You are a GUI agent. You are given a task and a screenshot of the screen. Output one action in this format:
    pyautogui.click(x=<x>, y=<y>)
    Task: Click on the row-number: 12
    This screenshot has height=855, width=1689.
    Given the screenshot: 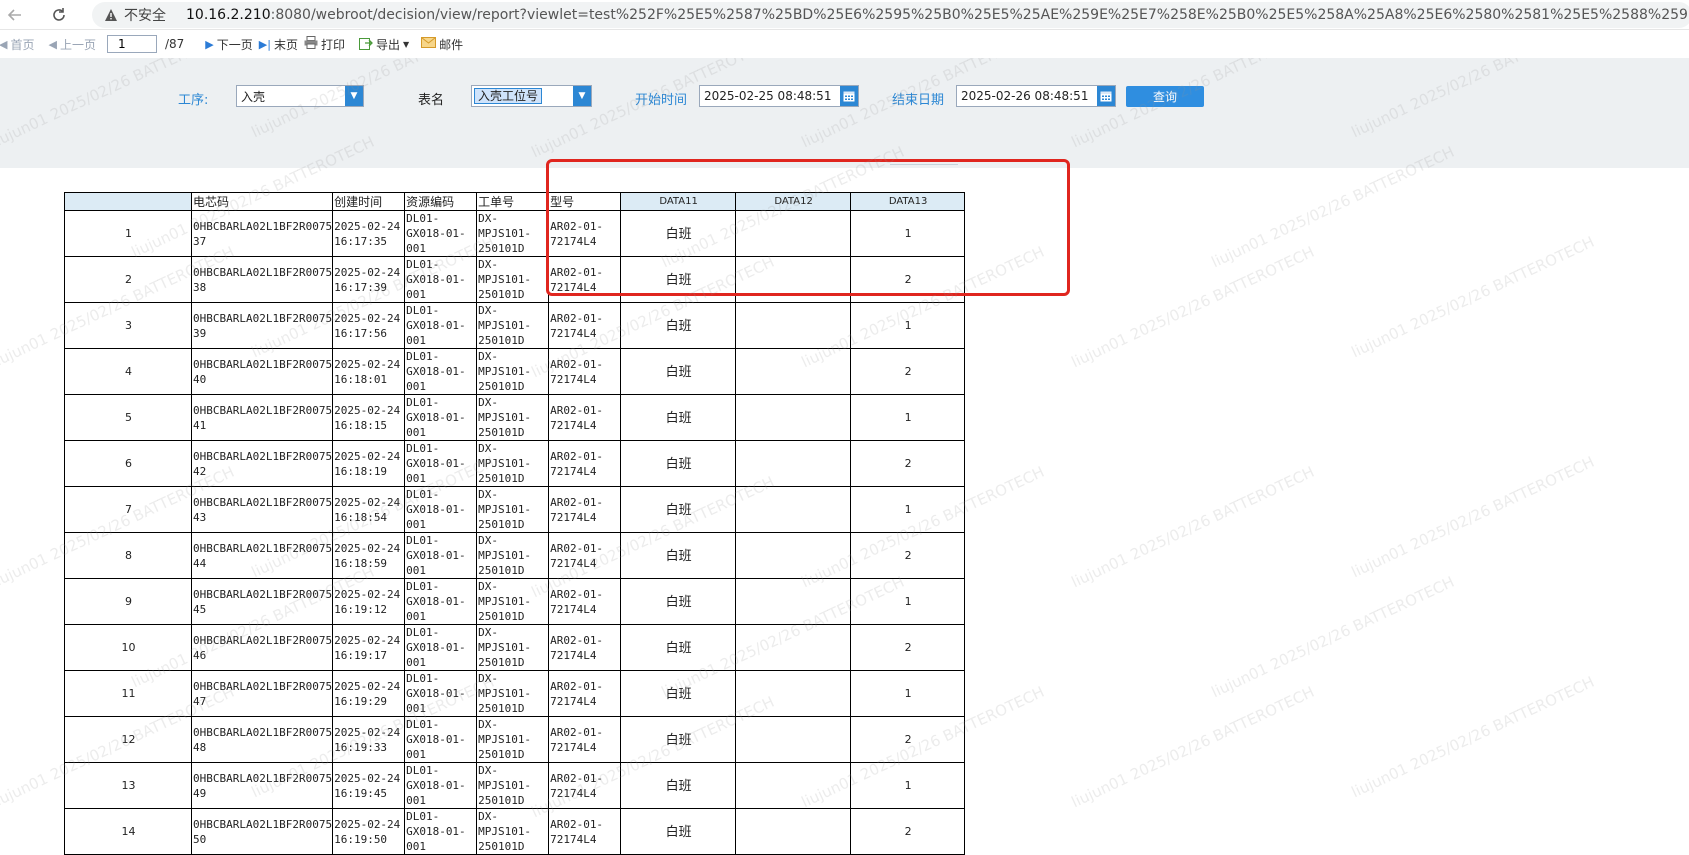 What is the action you would take?
    pyautogui.click(x=128, y=739)
    